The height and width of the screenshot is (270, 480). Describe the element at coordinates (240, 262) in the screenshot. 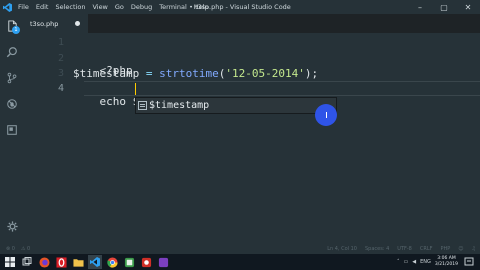

I see `windows-taskbar: ˄ ▭ ◀ ENG 3:06 AM 3/21/2019` at that location.